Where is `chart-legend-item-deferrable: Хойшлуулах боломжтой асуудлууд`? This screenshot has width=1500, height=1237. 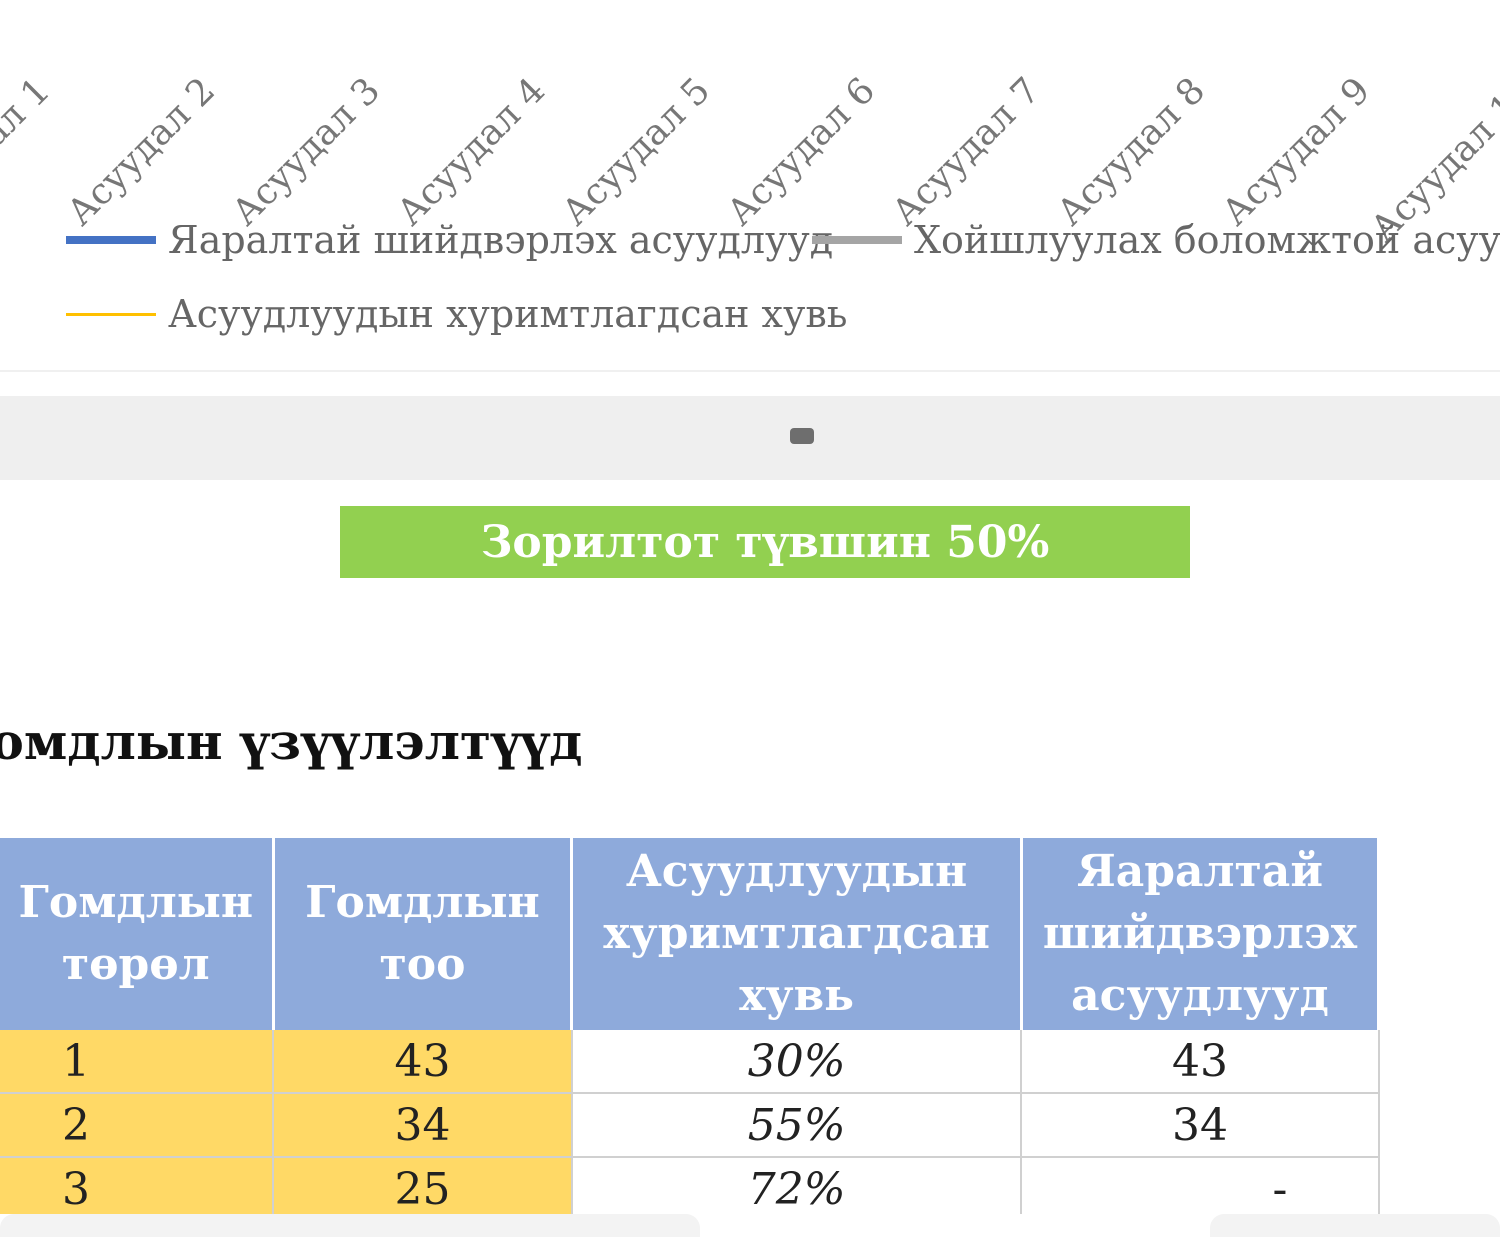
chart-legend-item-deferrable: Хойшлуулах боломжтой асуудлууд is located at coordinates (1156, 240).